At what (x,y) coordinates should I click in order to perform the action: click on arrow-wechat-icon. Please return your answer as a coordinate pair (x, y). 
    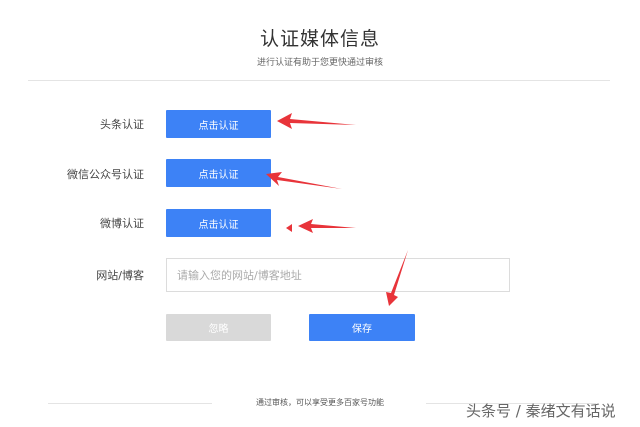
    Looking at the image, I should click on (304, 180).